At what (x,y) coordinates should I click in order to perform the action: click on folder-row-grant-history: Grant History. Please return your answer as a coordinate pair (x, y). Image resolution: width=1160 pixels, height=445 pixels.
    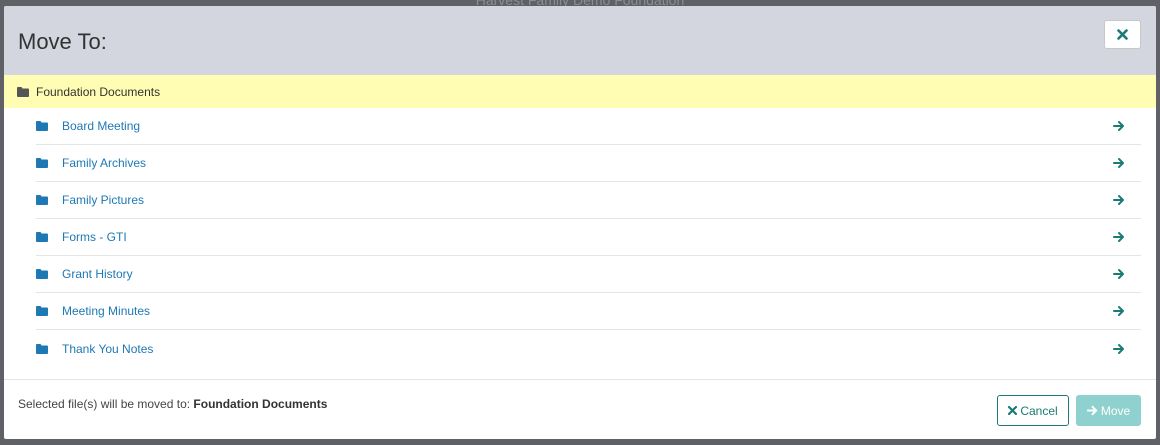
    Looking at the image, I should click on (588, 274).